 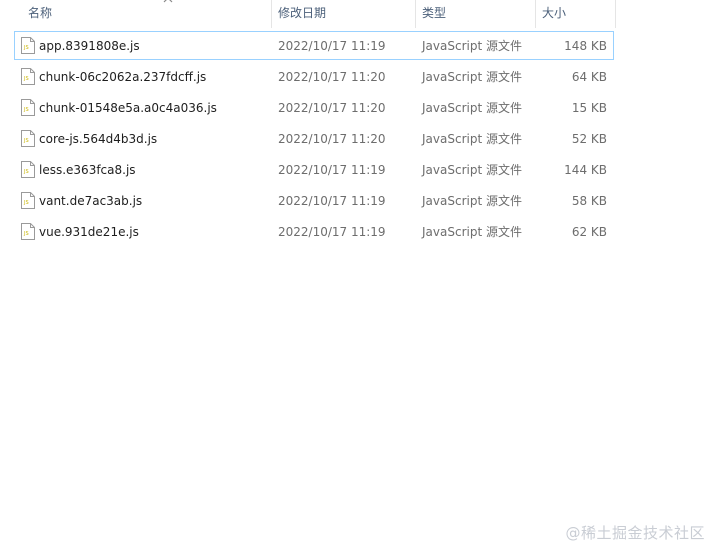 What do you see at coordinates (554, 13) in the screenshot?
I see `column-header-size-label: 大小` at bounding box center [554, 13].